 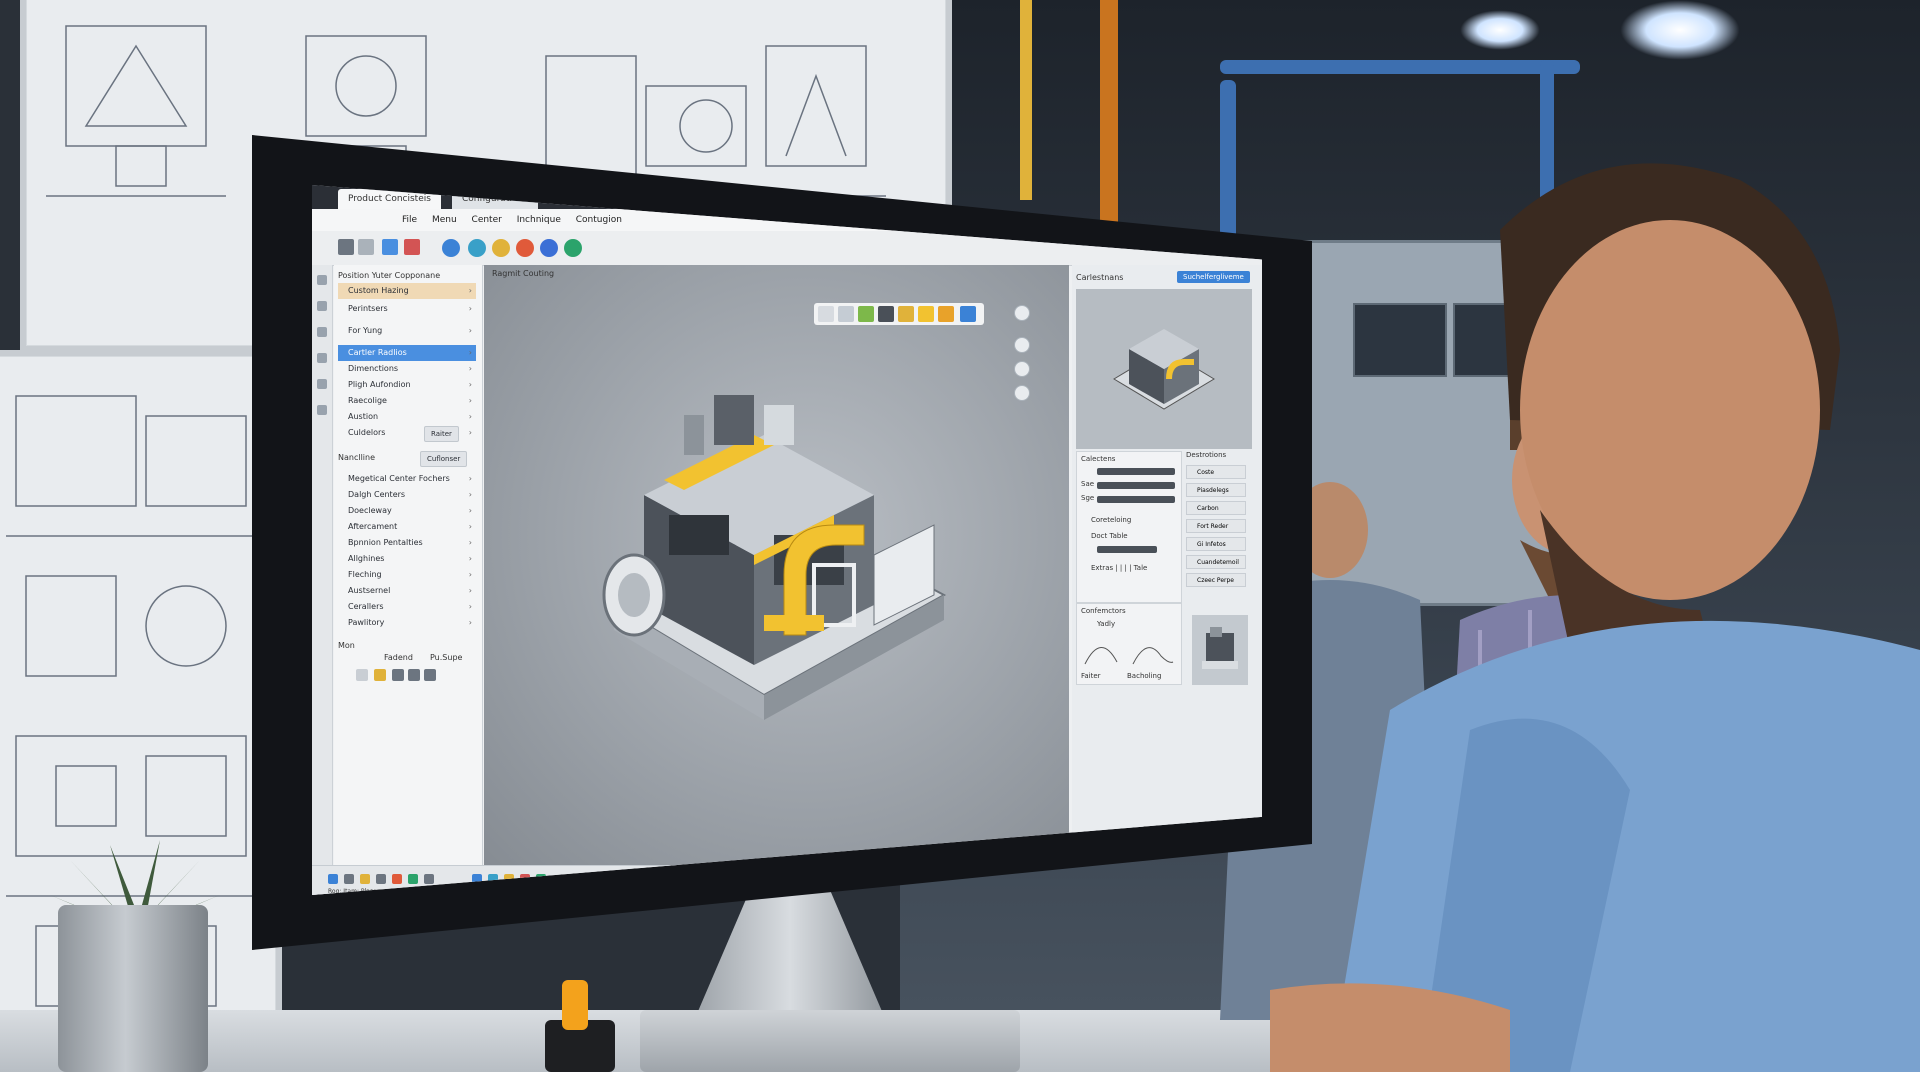 What do you see at coordinates (1026, 100) in the screenshot?
I see `yellow-beam` at bounding box center [1026, 100].